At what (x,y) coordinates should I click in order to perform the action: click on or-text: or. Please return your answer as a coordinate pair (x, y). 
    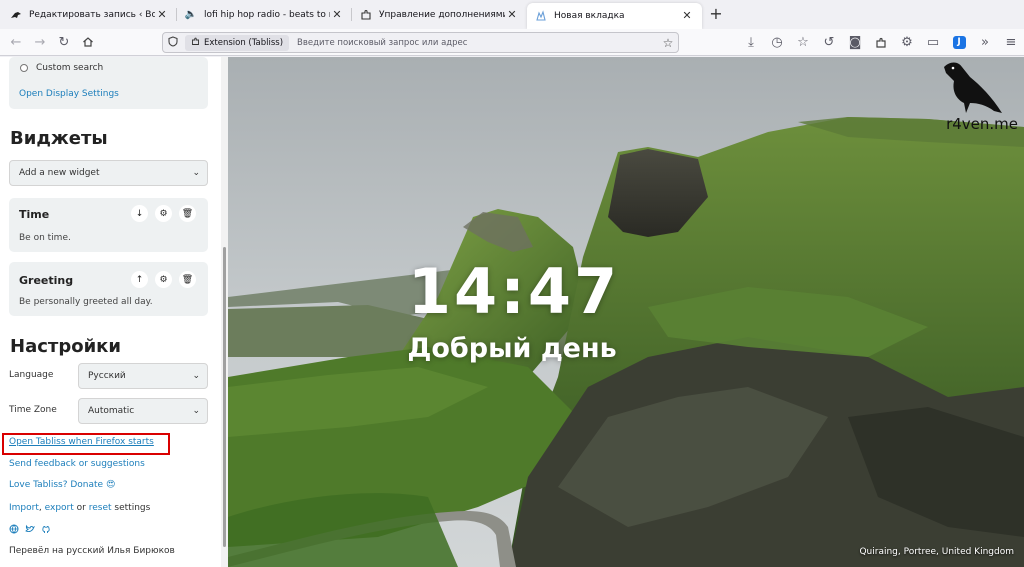
    Looking at the image, I should click on (81, 508).